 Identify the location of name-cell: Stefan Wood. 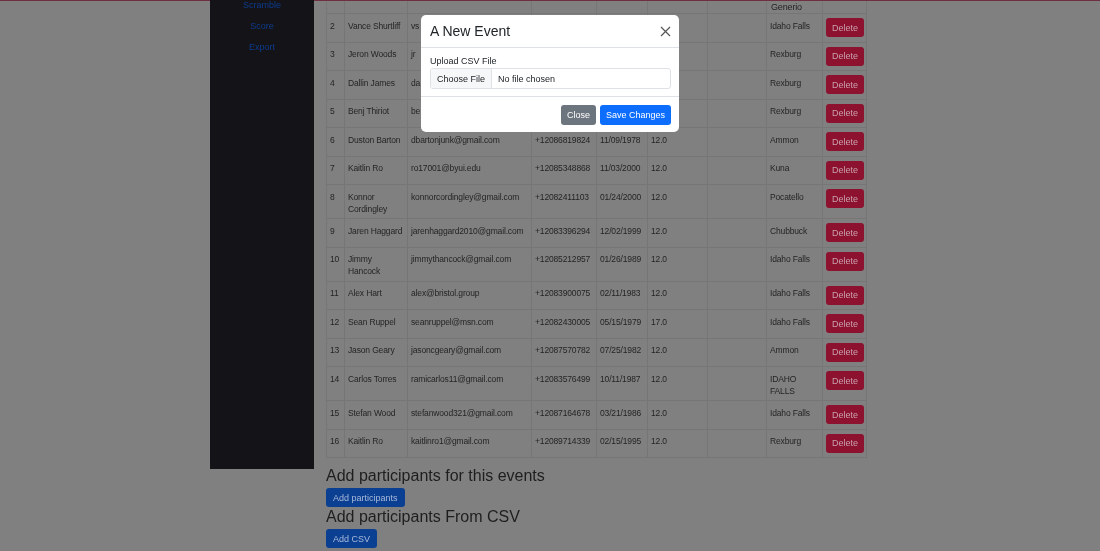
(376, 414).